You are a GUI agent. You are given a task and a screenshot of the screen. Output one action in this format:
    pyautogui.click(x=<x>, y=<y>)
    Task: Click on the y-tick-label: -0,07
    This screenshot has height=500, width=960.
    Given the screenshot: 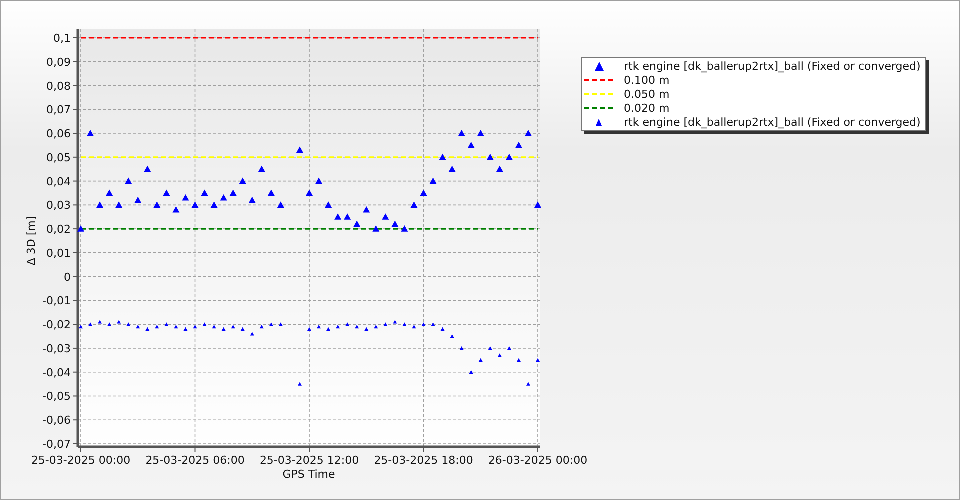 What is the action you would take?
    pyautogui.click(x=56, y=444)
    